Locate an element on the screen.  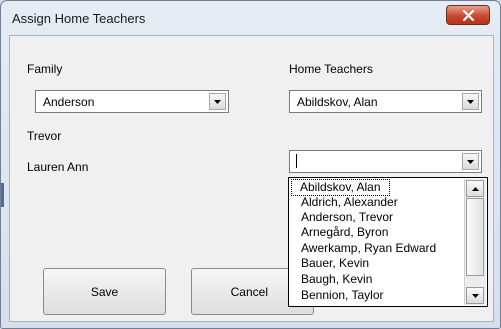
save-button: Save is located at coordinates (104, 291).